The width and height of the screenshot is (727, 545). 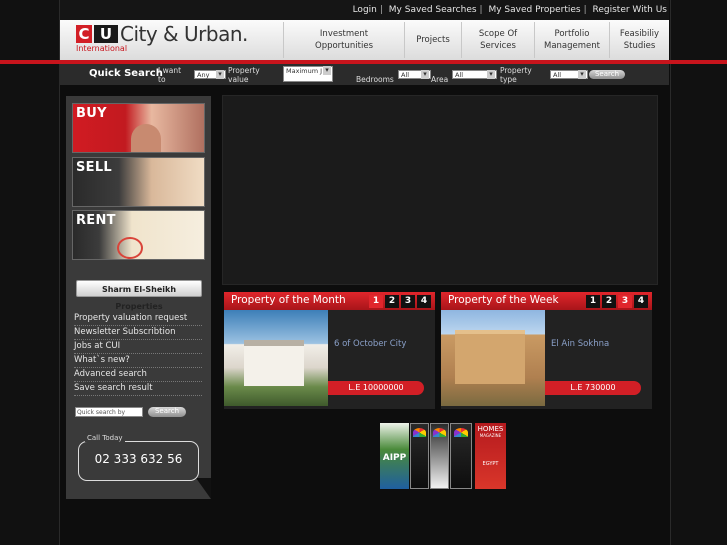 What do you see at coordinates (105, 438) in the screenshot?
I see `call-label: Call Today` at bounding box center [105, 438].